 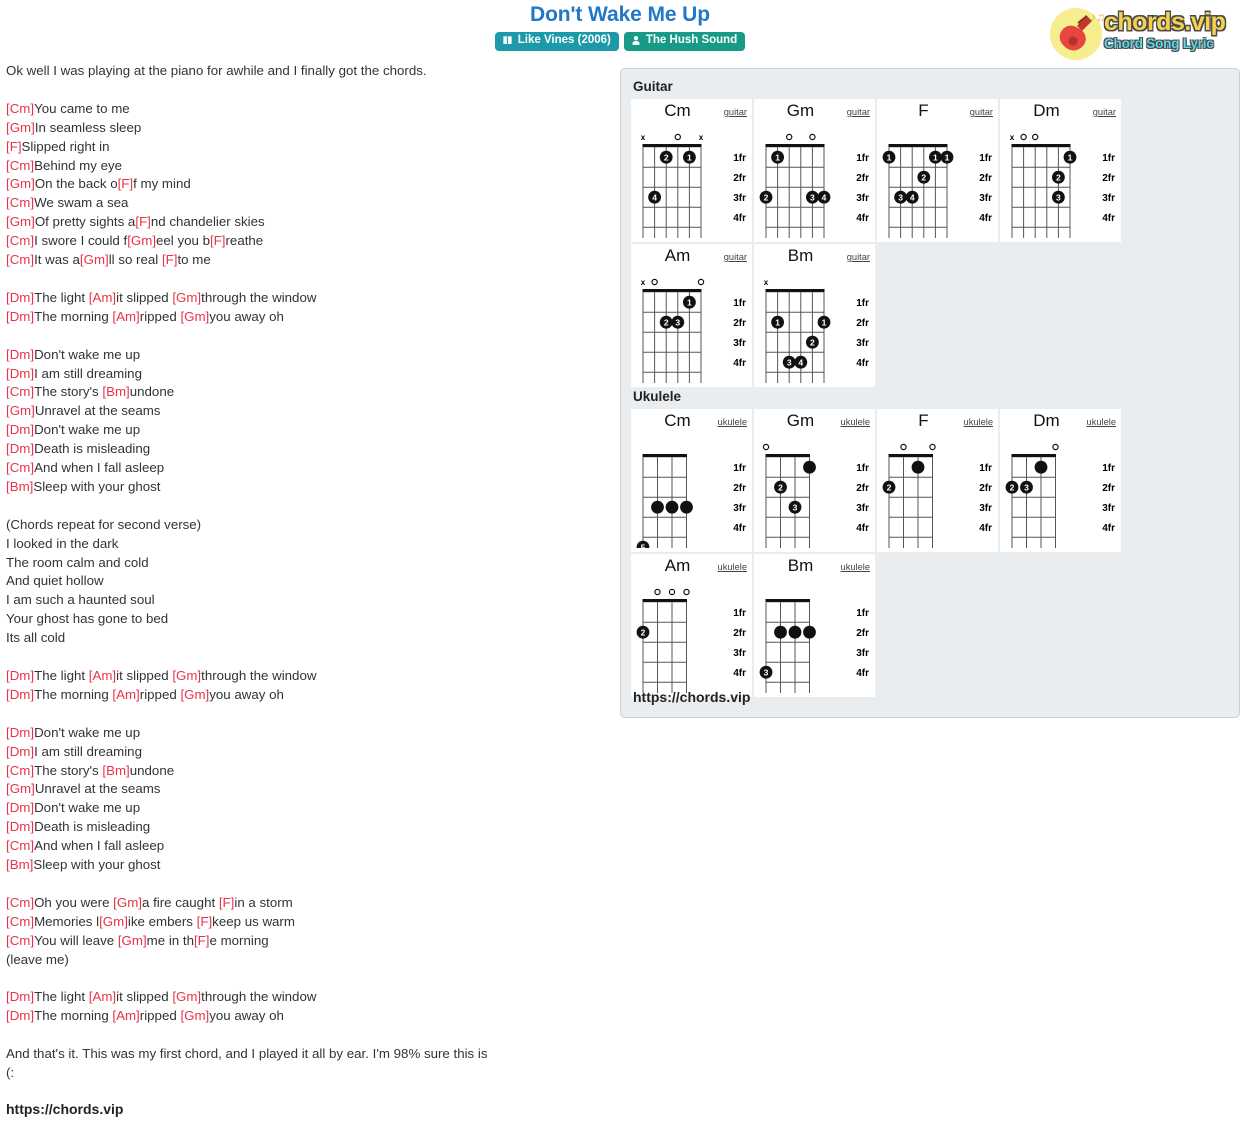 I want to click on lyric-text: The room calm and cold, so click(x=77, y=562).